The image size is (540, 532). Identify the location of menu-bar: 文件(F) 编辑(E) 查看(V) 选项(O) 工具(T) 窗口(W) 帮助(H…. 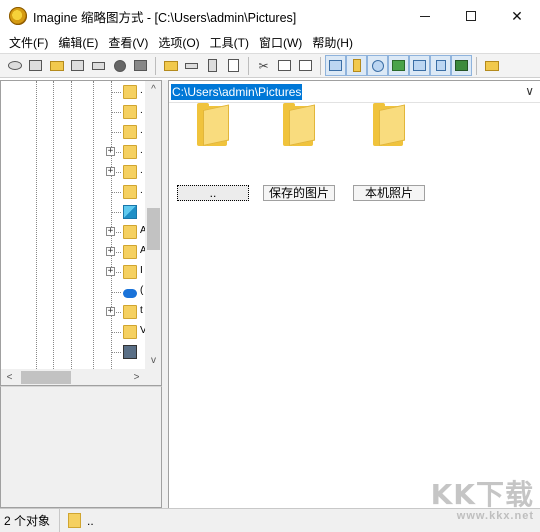
(270, 42).